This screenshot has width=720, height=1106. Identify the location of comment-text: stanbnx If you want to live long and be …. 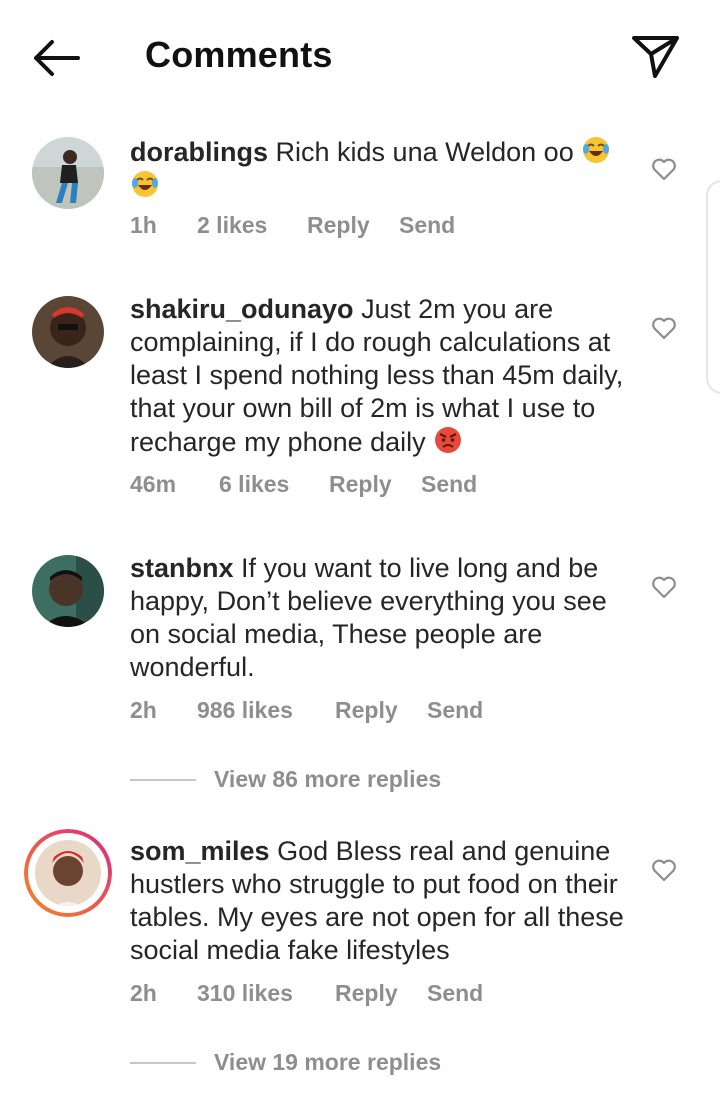
(382, 618).